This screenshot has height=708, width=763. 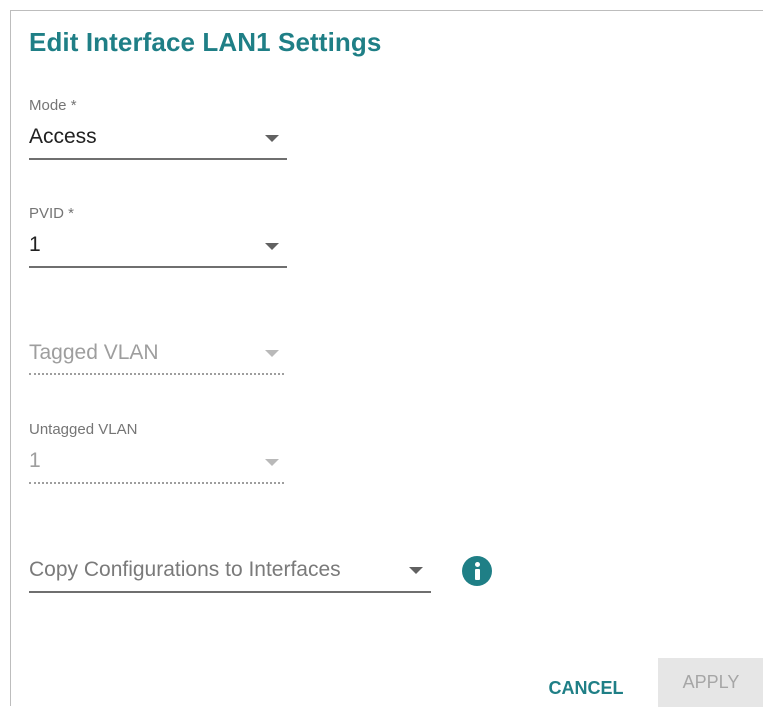 What do you see at coordinates (158, 129) in the screenshot?
I see `mode-select: Mode * Access` at bounding box center [158, 129].